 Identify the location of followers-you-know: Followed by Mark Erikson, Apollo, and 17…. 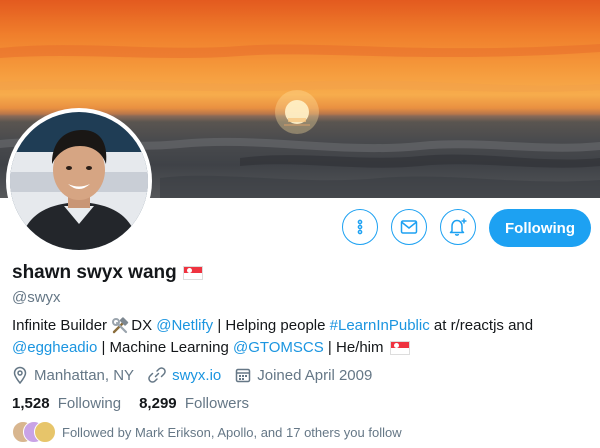
(207, 432).